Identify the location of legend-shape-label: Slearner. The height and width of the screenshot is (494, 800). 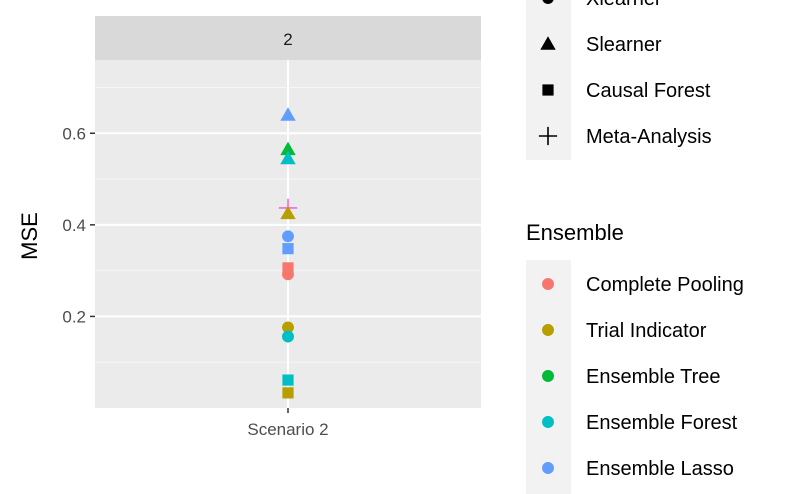
(624, 45).